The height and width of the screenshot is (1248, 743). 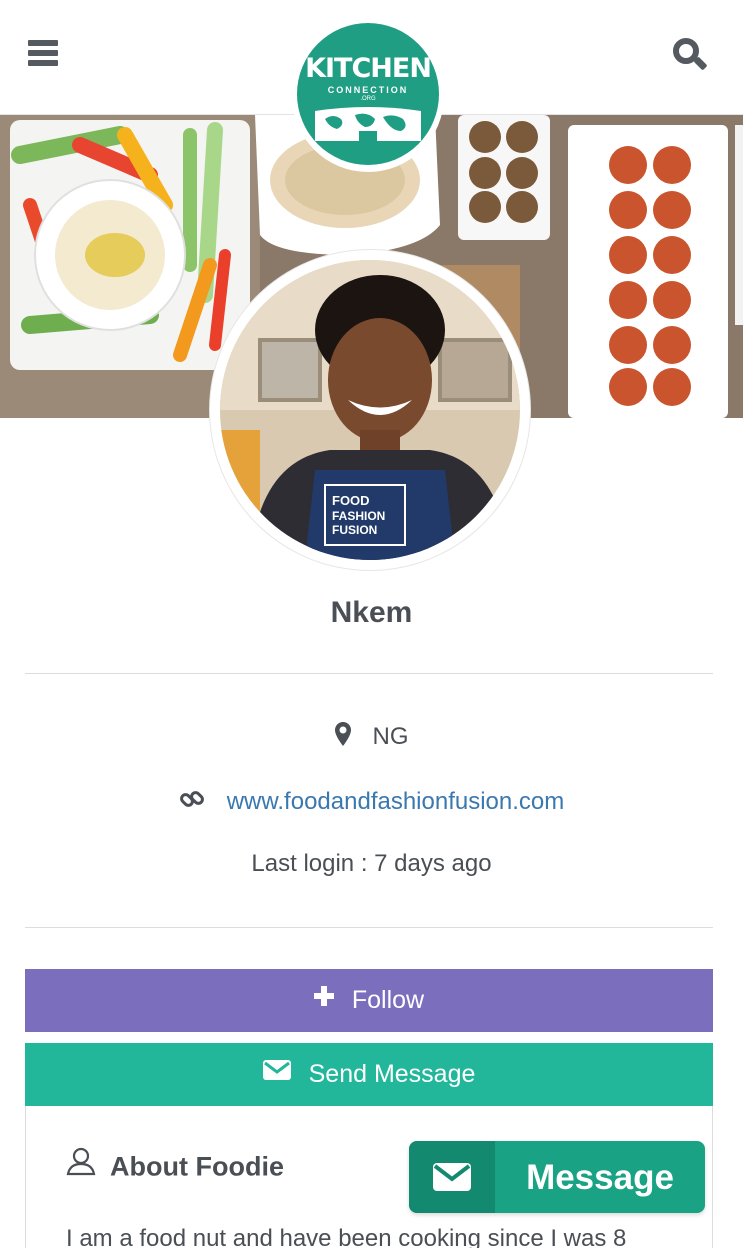 I want to click on plus-icon, so click(x=323, y=998).